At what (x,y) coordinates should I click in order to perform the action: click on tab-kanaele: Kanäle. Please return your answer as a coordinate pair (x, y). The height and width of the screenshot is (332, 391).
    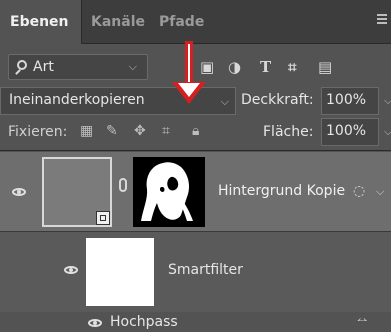
    Looking at the image, I should click on (118, 22).